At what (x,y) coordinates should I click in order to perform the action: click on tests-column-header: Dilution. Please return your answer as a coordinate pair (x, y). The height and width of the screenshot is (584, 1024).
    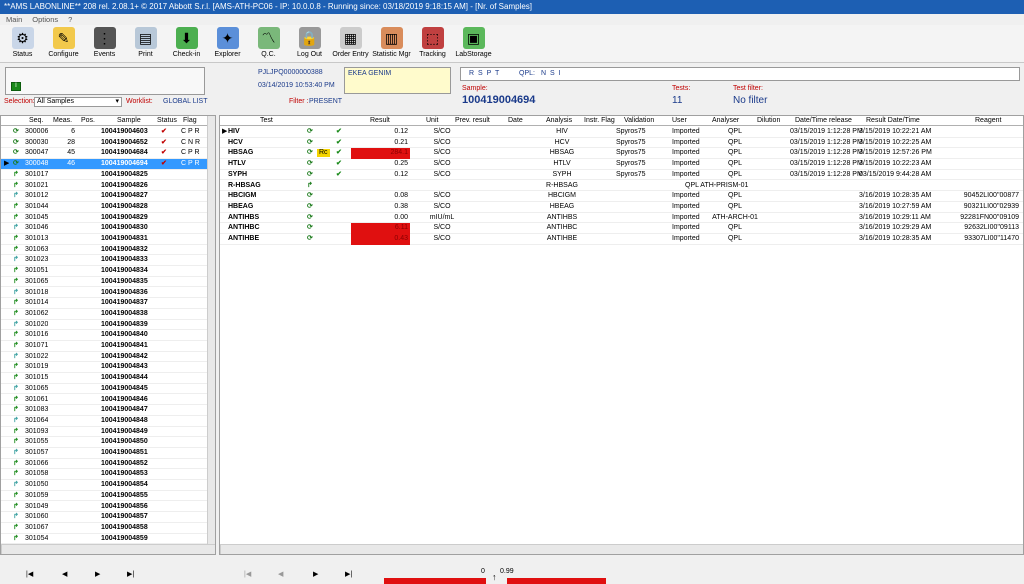
    Looking at the image, I should click on (768, 121).